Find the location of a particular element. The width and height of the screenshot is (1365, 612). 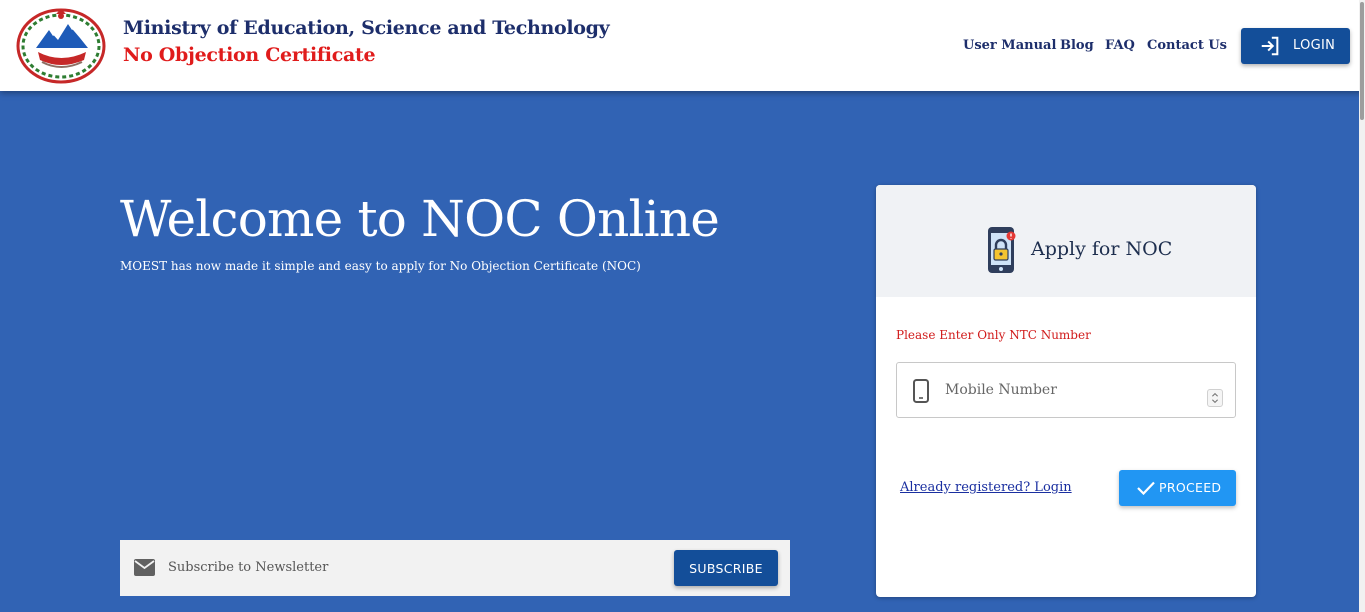

newsletter-bar: Subscribe to Newsletter SUBSCRIBE is located at coordinates (455, 568).